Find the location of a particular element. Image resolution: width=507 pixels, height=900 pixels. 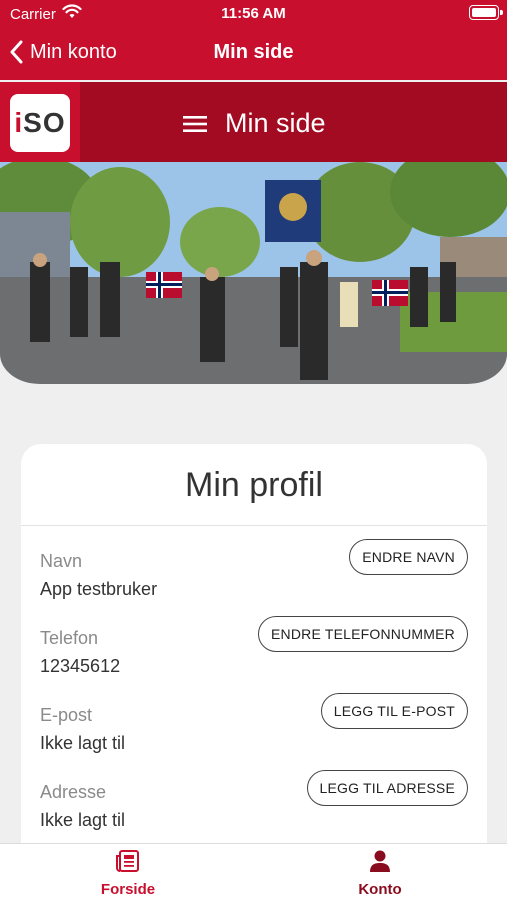

clock: 11:56 AM is located at coordinates (253, 13).